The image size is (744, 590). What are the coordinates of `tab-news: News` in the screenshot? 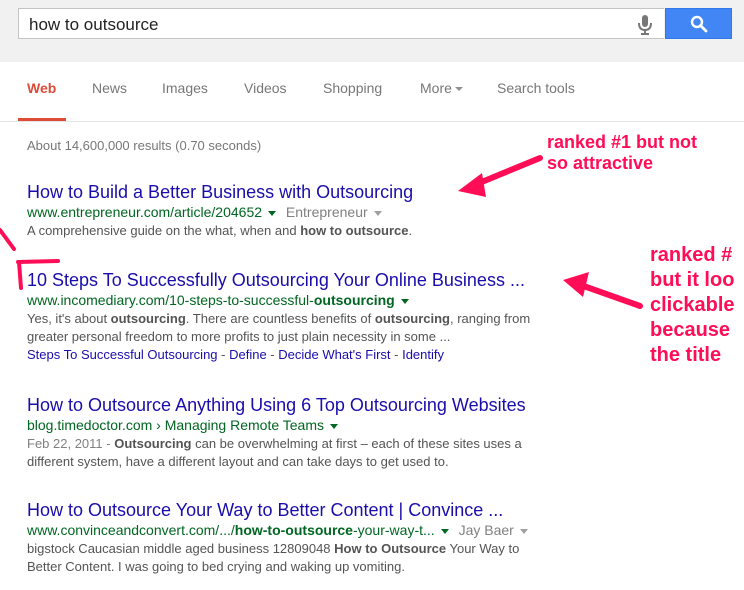 It's located at (109, 88).